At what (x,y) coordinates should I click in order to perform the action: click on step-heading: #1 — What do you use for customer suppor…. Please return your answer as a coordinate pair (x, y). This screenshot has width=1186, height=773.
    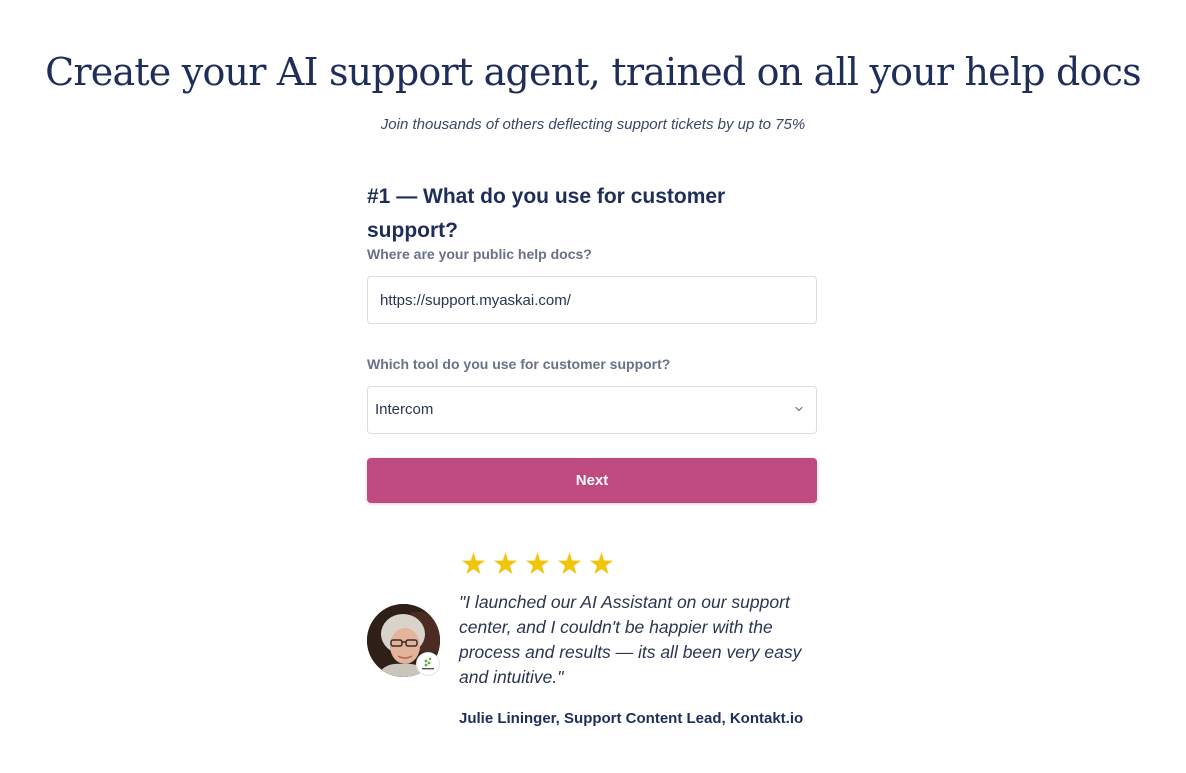
    Looking at the image, I should click on (546, 213).